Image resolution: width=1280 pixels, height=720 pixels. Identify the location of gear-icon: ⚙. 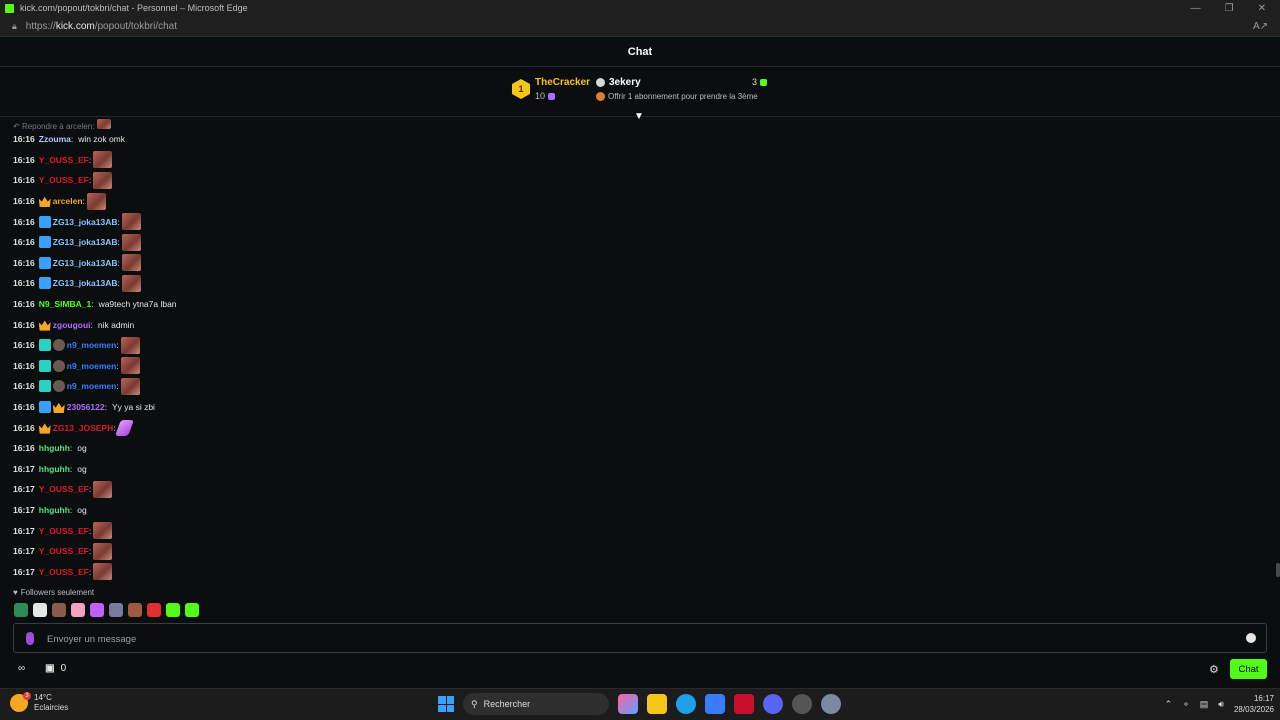
(1214, 669).